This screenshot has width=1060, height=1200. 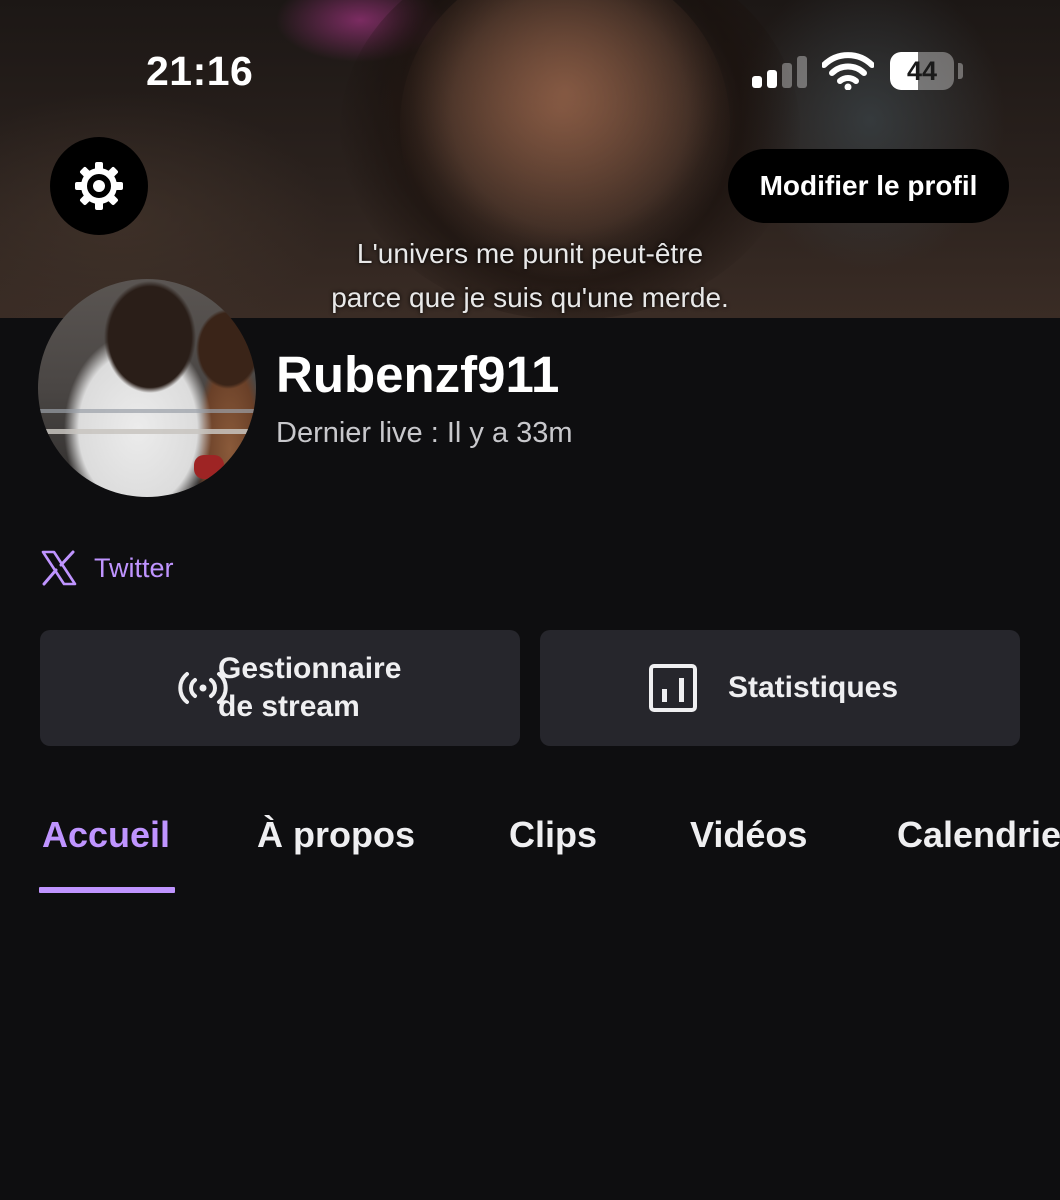 What do you see at coordinates (960, 71) in the screenshot?
I see `battery-cap` at bounding box center [960, 71].